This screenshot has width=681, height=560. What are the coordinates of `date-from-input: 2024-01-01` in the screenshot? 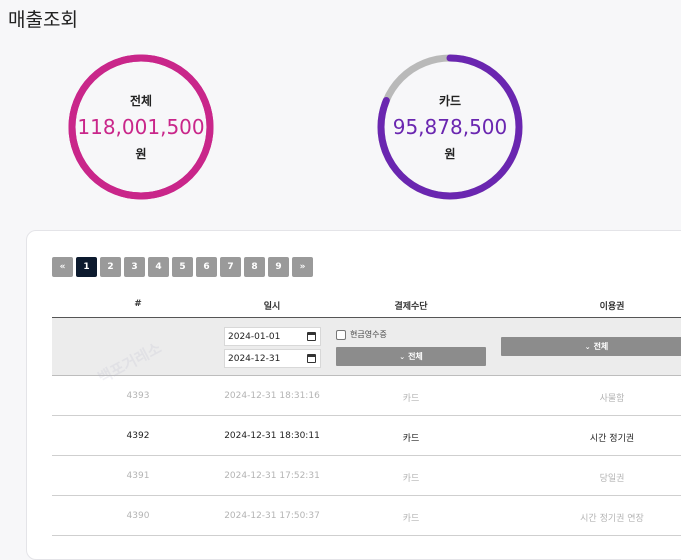 It's located at (272, 336).